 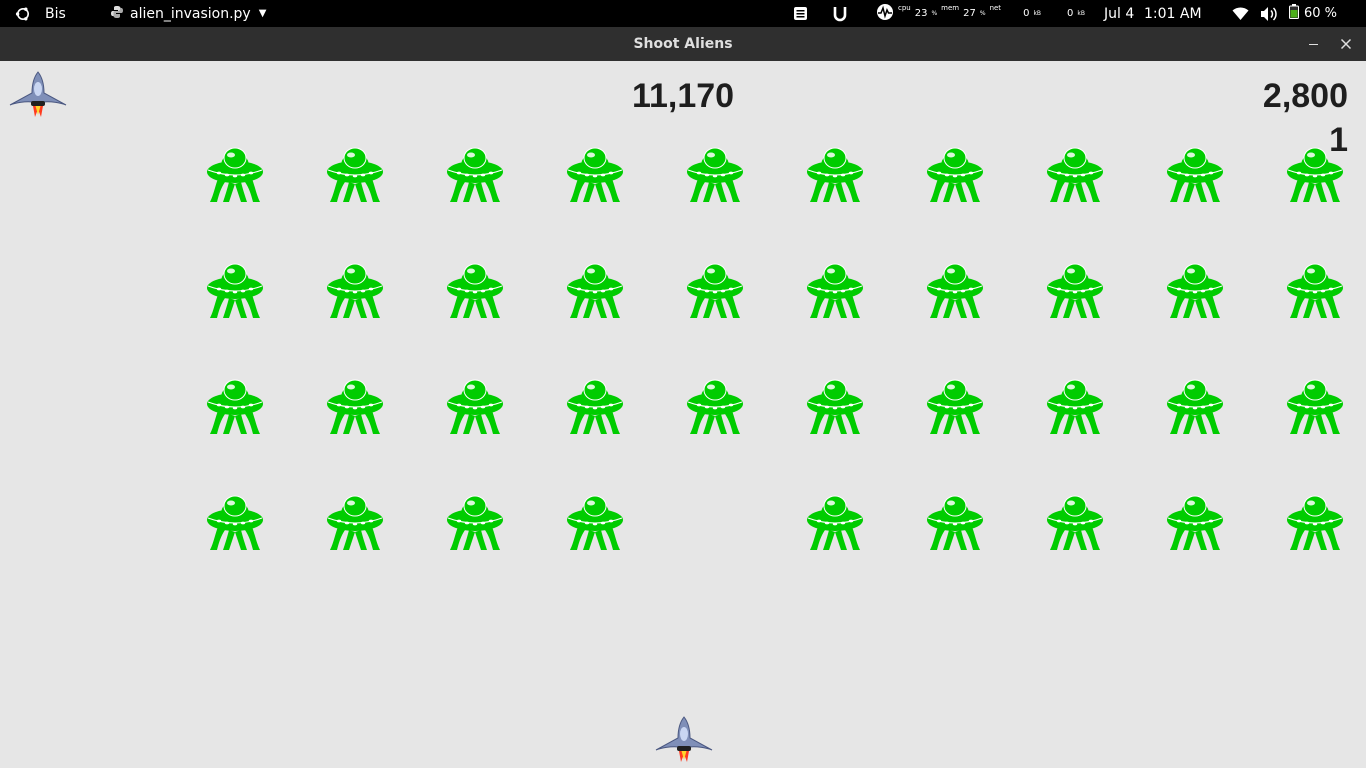 What do you see at coordinates (1294, 13) in the screenshot?
I see `battery-icon` at bounding box center [1294, 13].